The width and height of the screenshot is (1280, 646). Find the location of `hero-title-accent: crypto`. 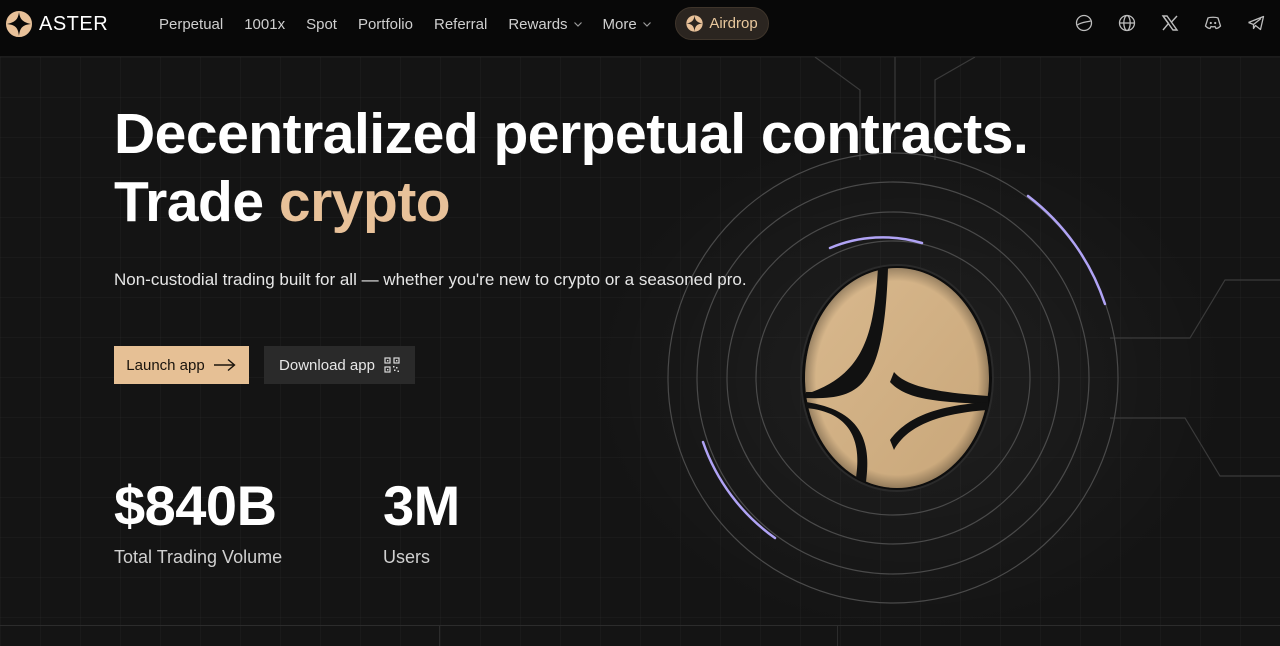

hero-title-accent: crypto is located at coordinates (364, 202).